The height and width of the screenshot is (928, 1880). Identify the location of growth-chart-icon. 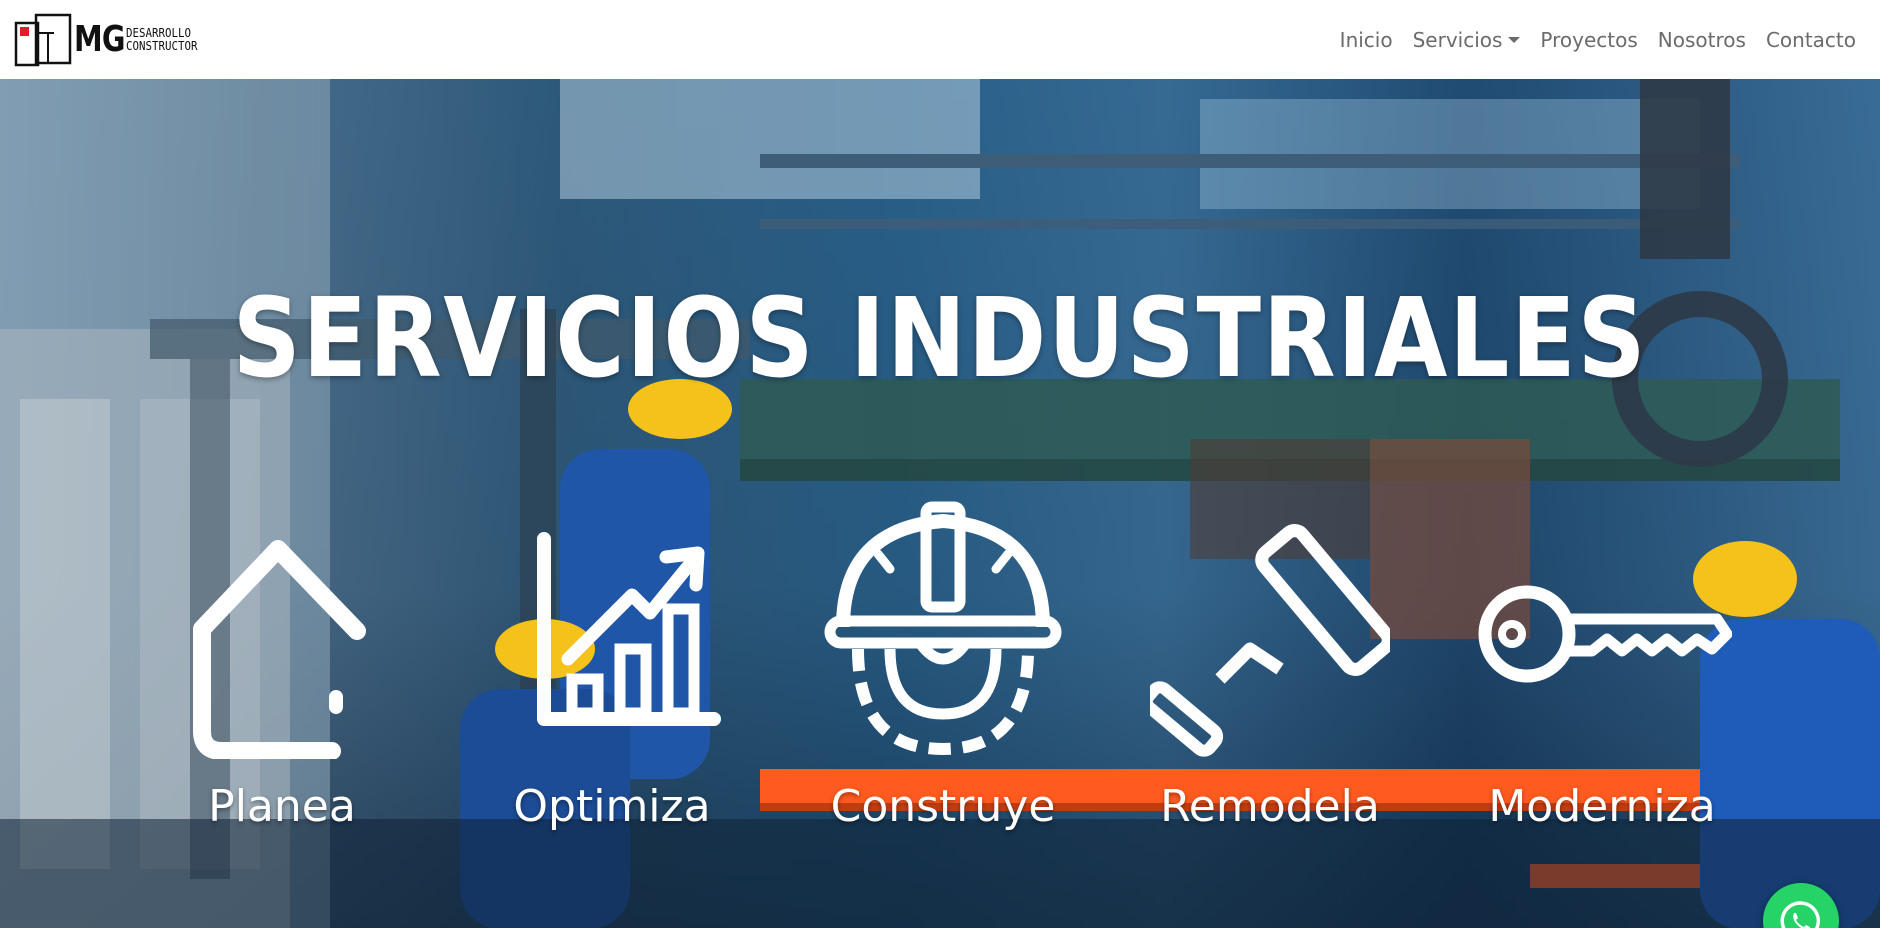
(612, 634).